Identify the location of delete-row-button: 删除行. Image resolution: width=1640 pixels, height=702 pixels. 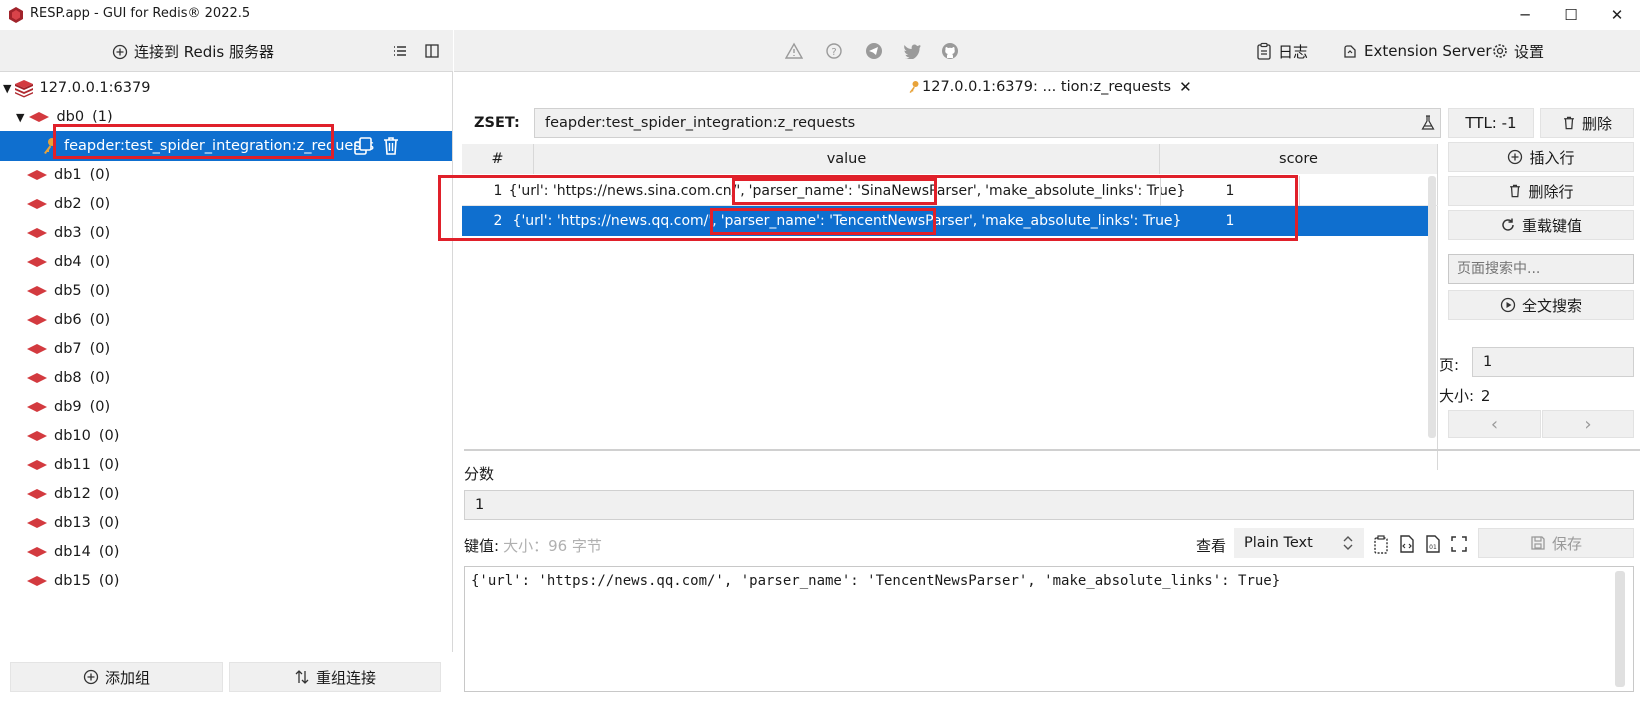
(1541, 191).